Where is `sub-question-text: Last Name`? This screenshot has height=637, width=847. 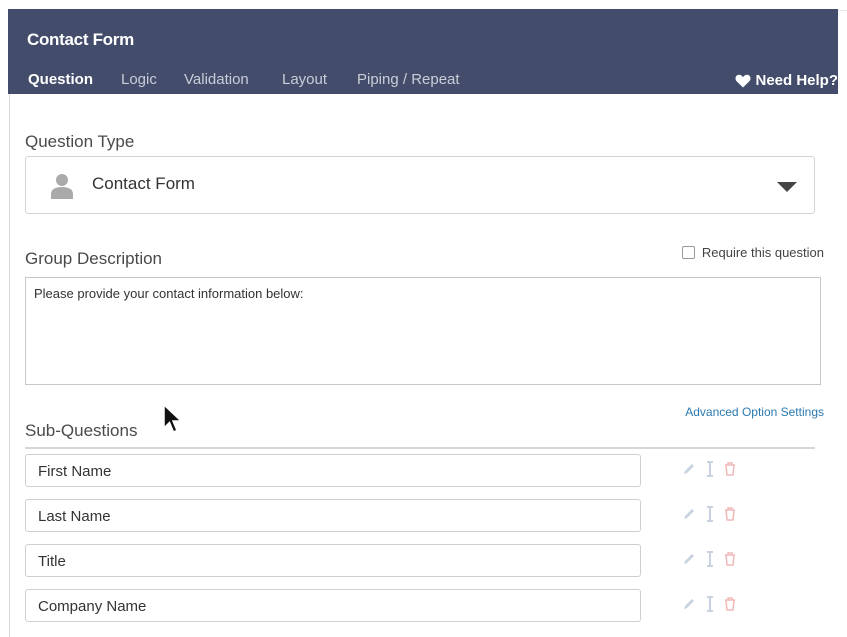 sub-question-text: Last Name is located at coordinates (74, 516).